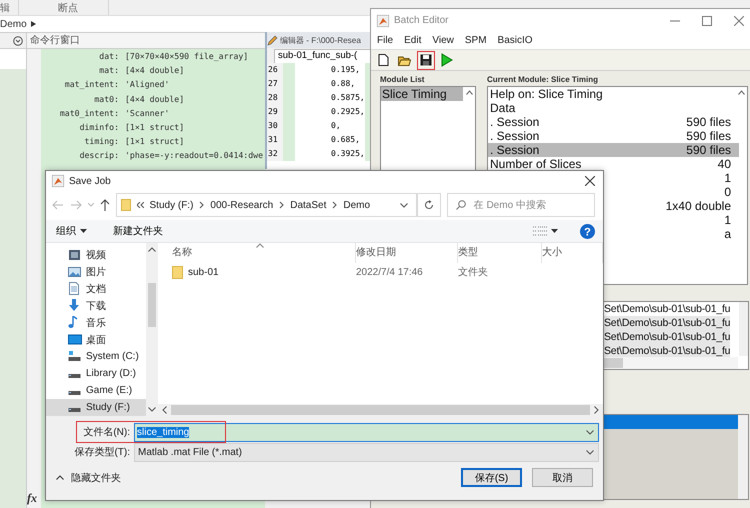  Describe the element at coordinates (108, 71) in the screenshot. I see `field-name: mat:` at that location.